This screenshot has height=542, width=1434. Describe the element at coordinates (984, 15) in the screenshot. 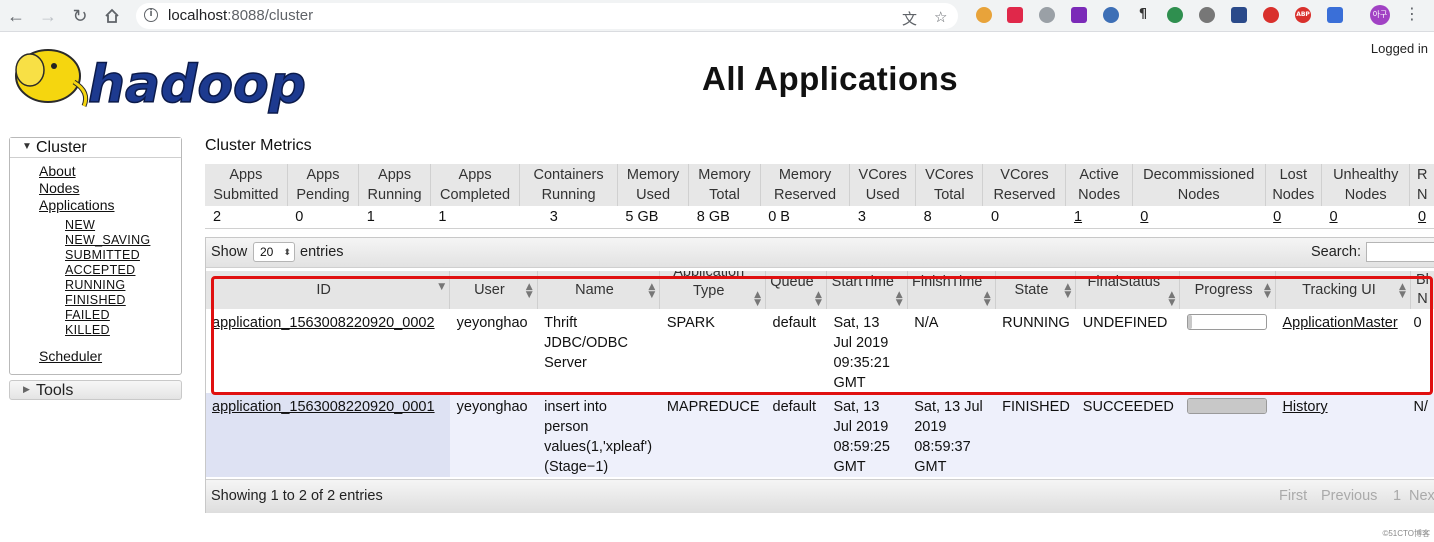

I see `cookie-extension-icon` at that location.